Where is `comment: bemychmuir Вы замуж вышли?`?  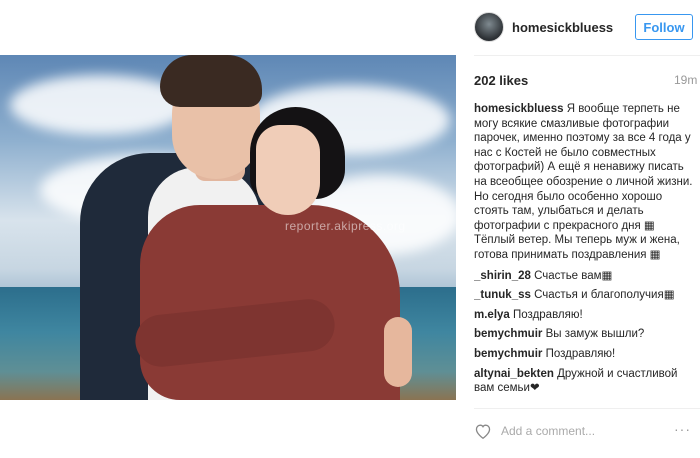 comment: bemychmuir Вы замуж вышли? is located at coordinates (585, 334).